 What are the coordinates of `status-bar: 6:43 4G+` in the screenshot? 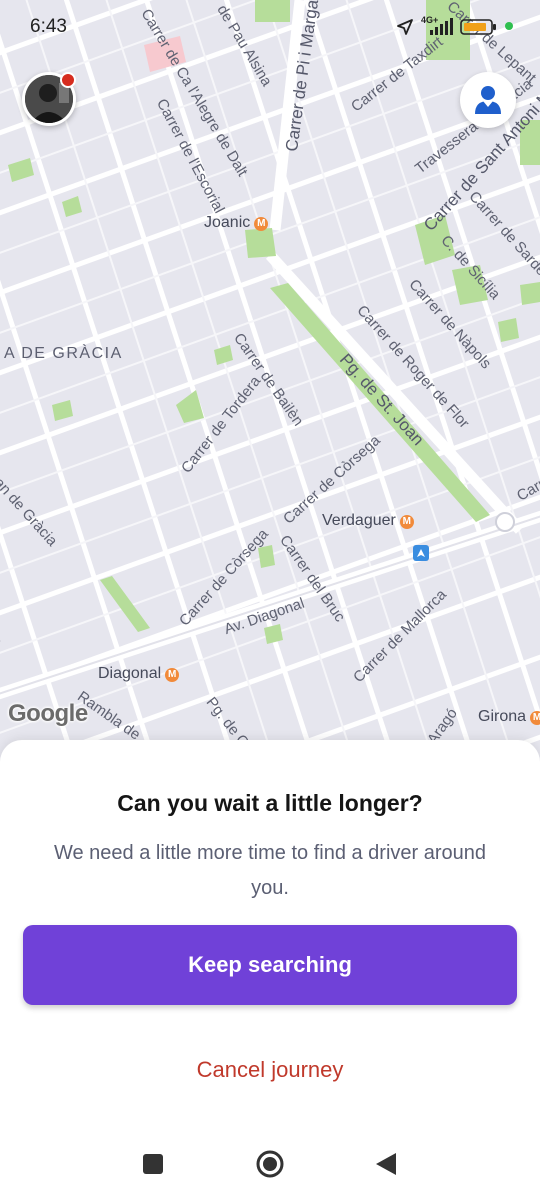 It's located at (270, 25).